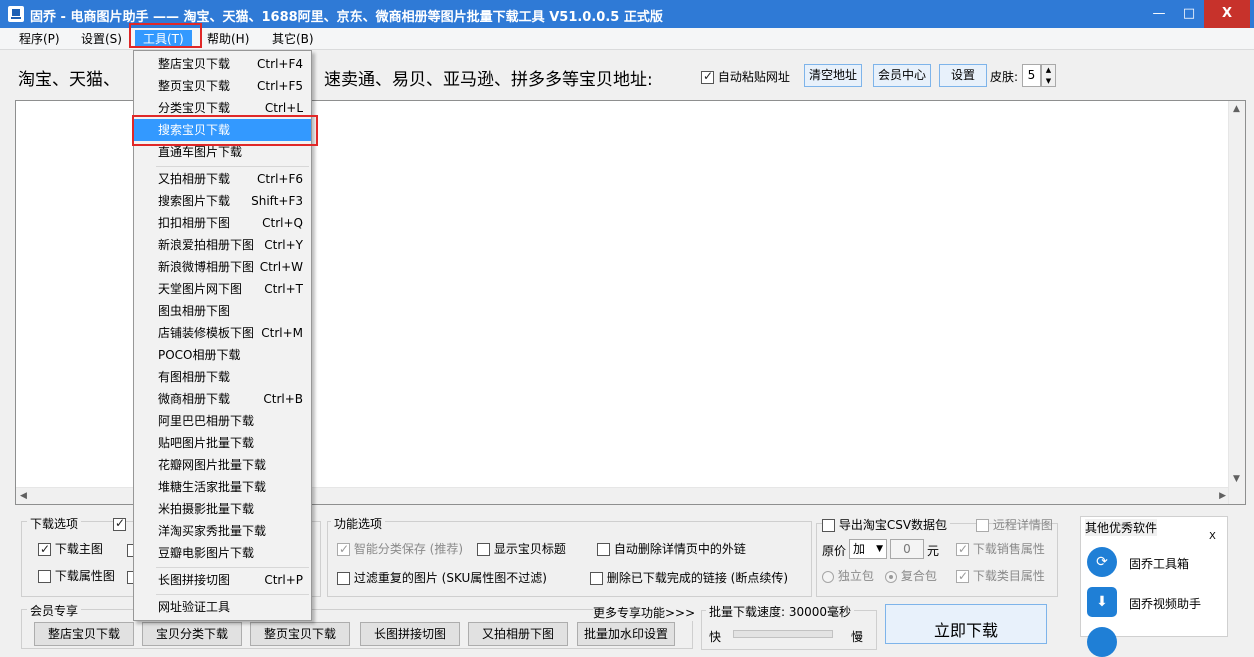  What do you see at coordinates (962, 576) in the screenshot?
I see `download-category-attr-checkbox` at bounding box center [962, 576].